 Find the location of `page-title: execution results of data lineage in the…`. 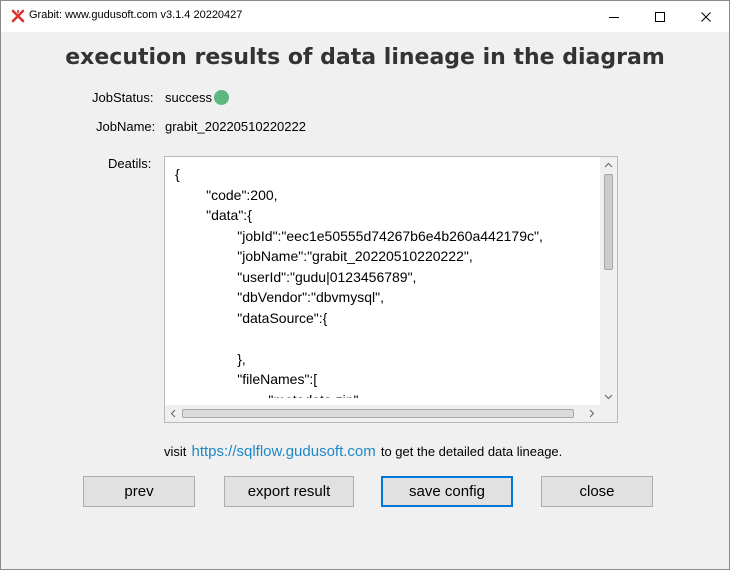

page-title: execution results of data lineage in the… is located at coordinates (365, 57).